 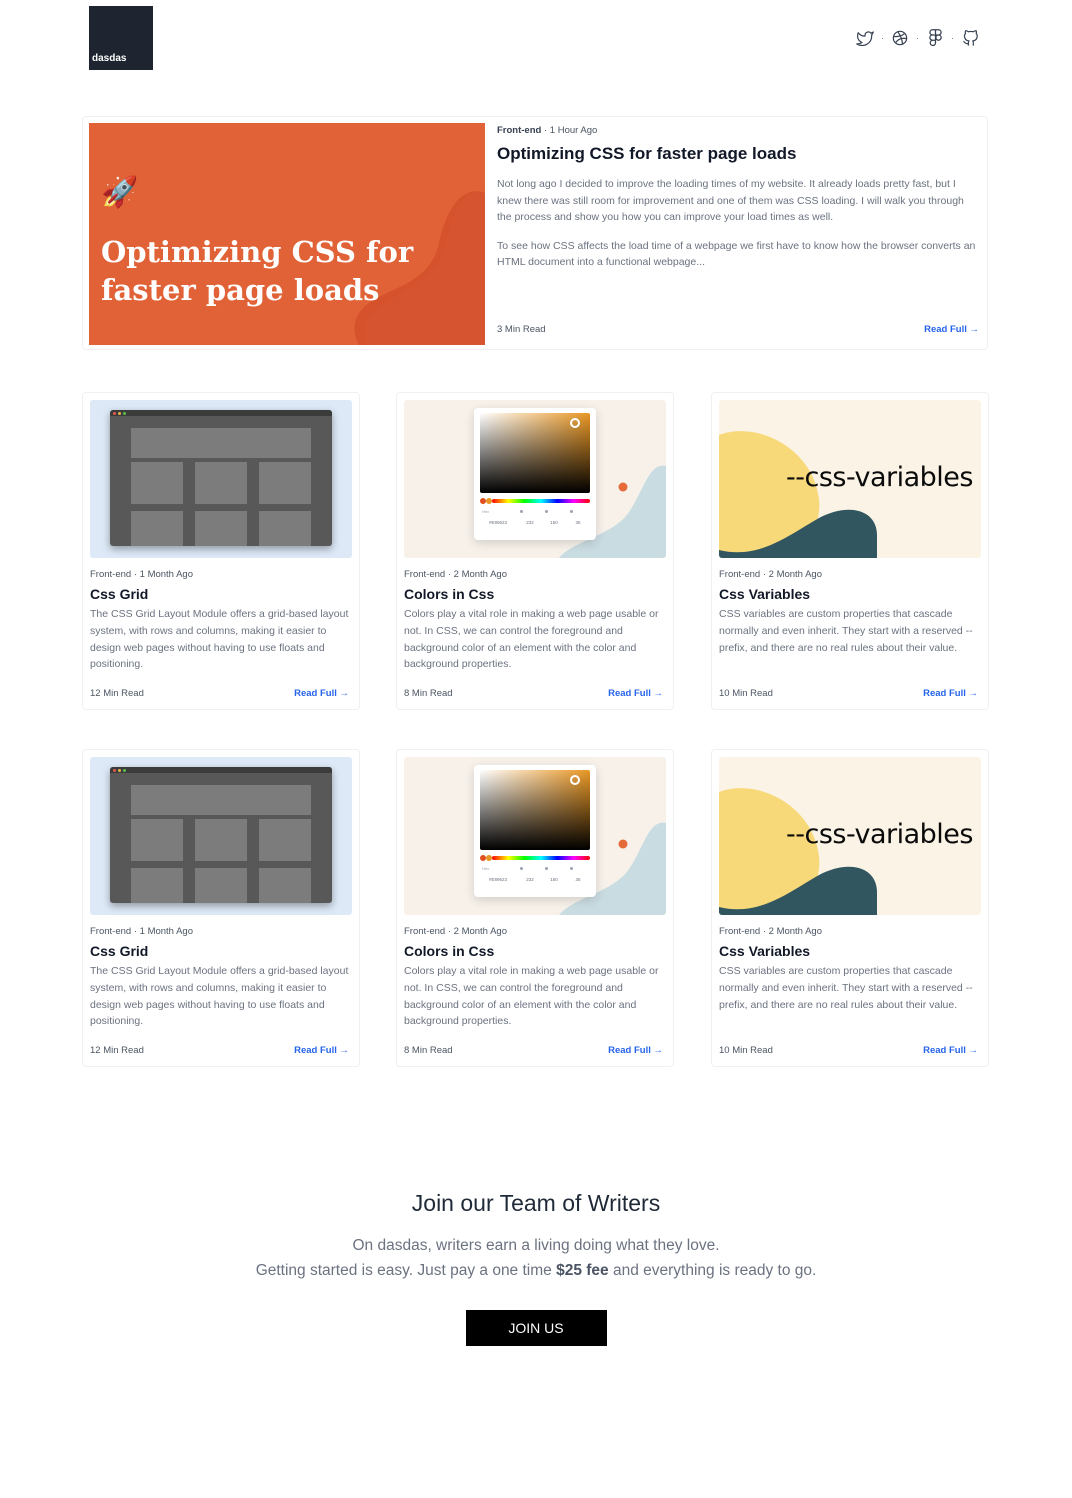 I want to click on twitter-icon, so click(x=865, y=38).